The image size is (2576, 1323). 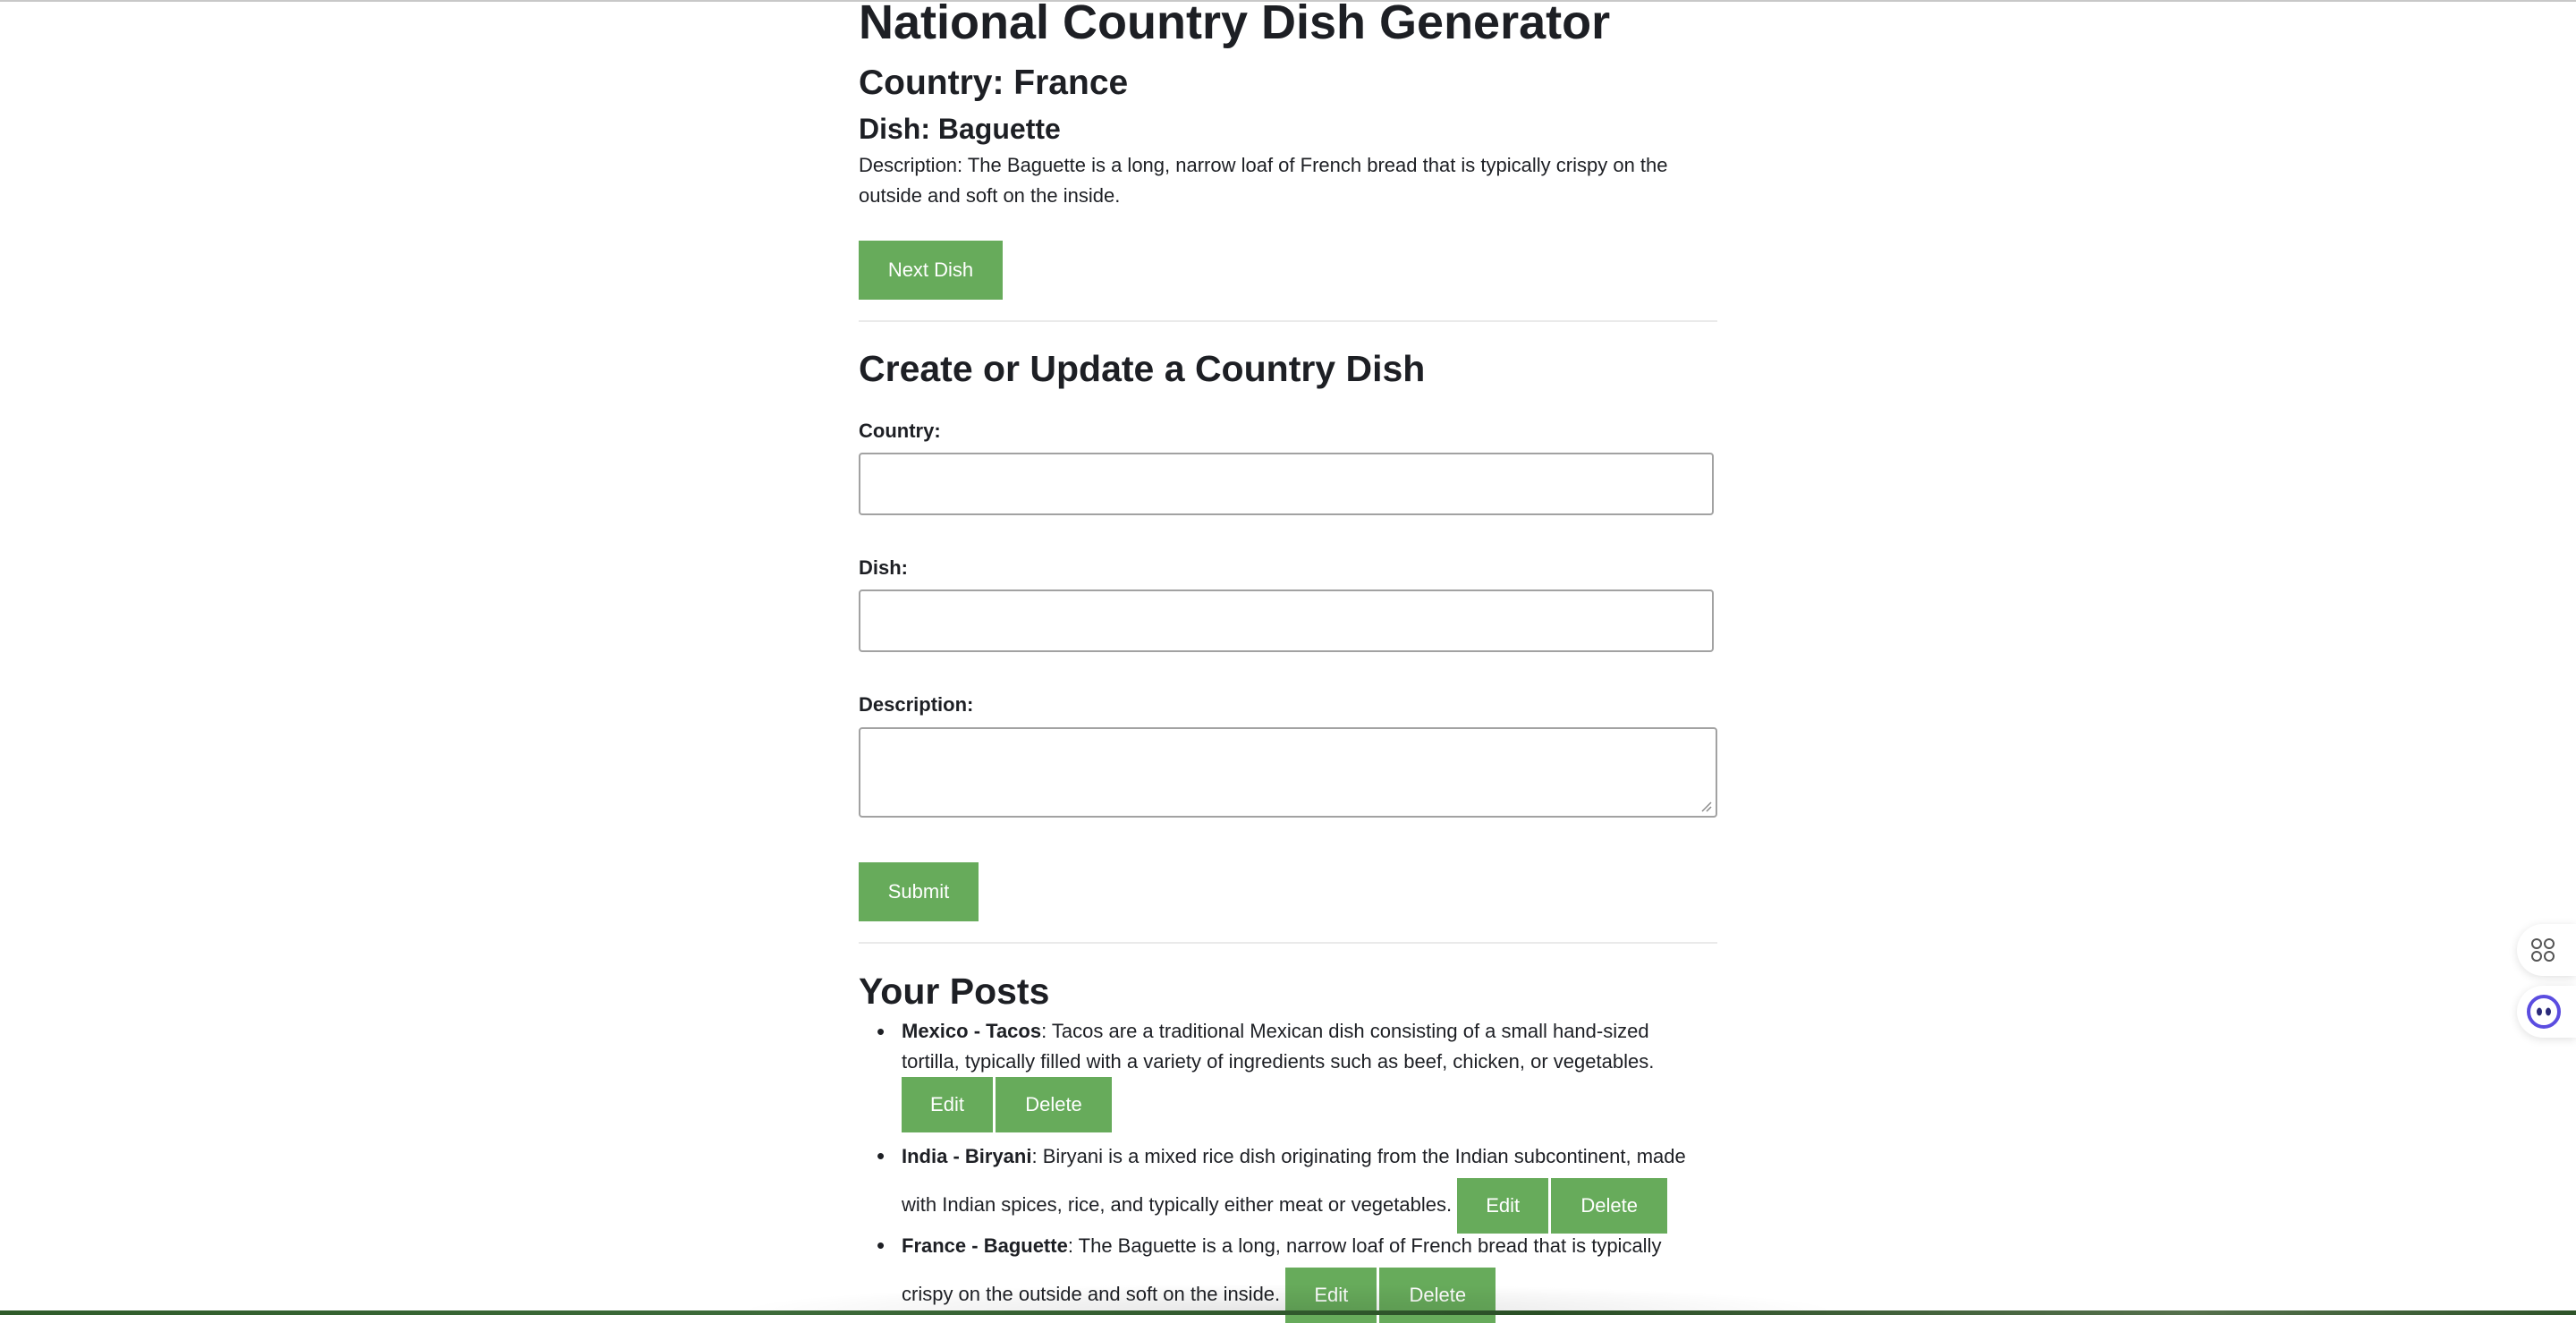 I want to click on page-title: National Country Dish Generator, so click(x=1234, y=25).